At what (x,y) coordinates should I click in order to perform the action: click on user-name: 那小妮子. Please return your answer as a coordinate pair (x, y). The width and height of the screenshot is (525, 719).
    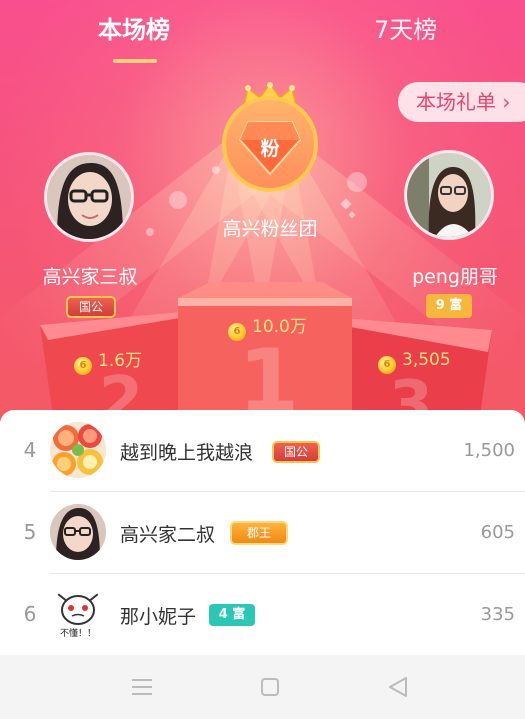
    Looking at the image, I should click on (158, 617).